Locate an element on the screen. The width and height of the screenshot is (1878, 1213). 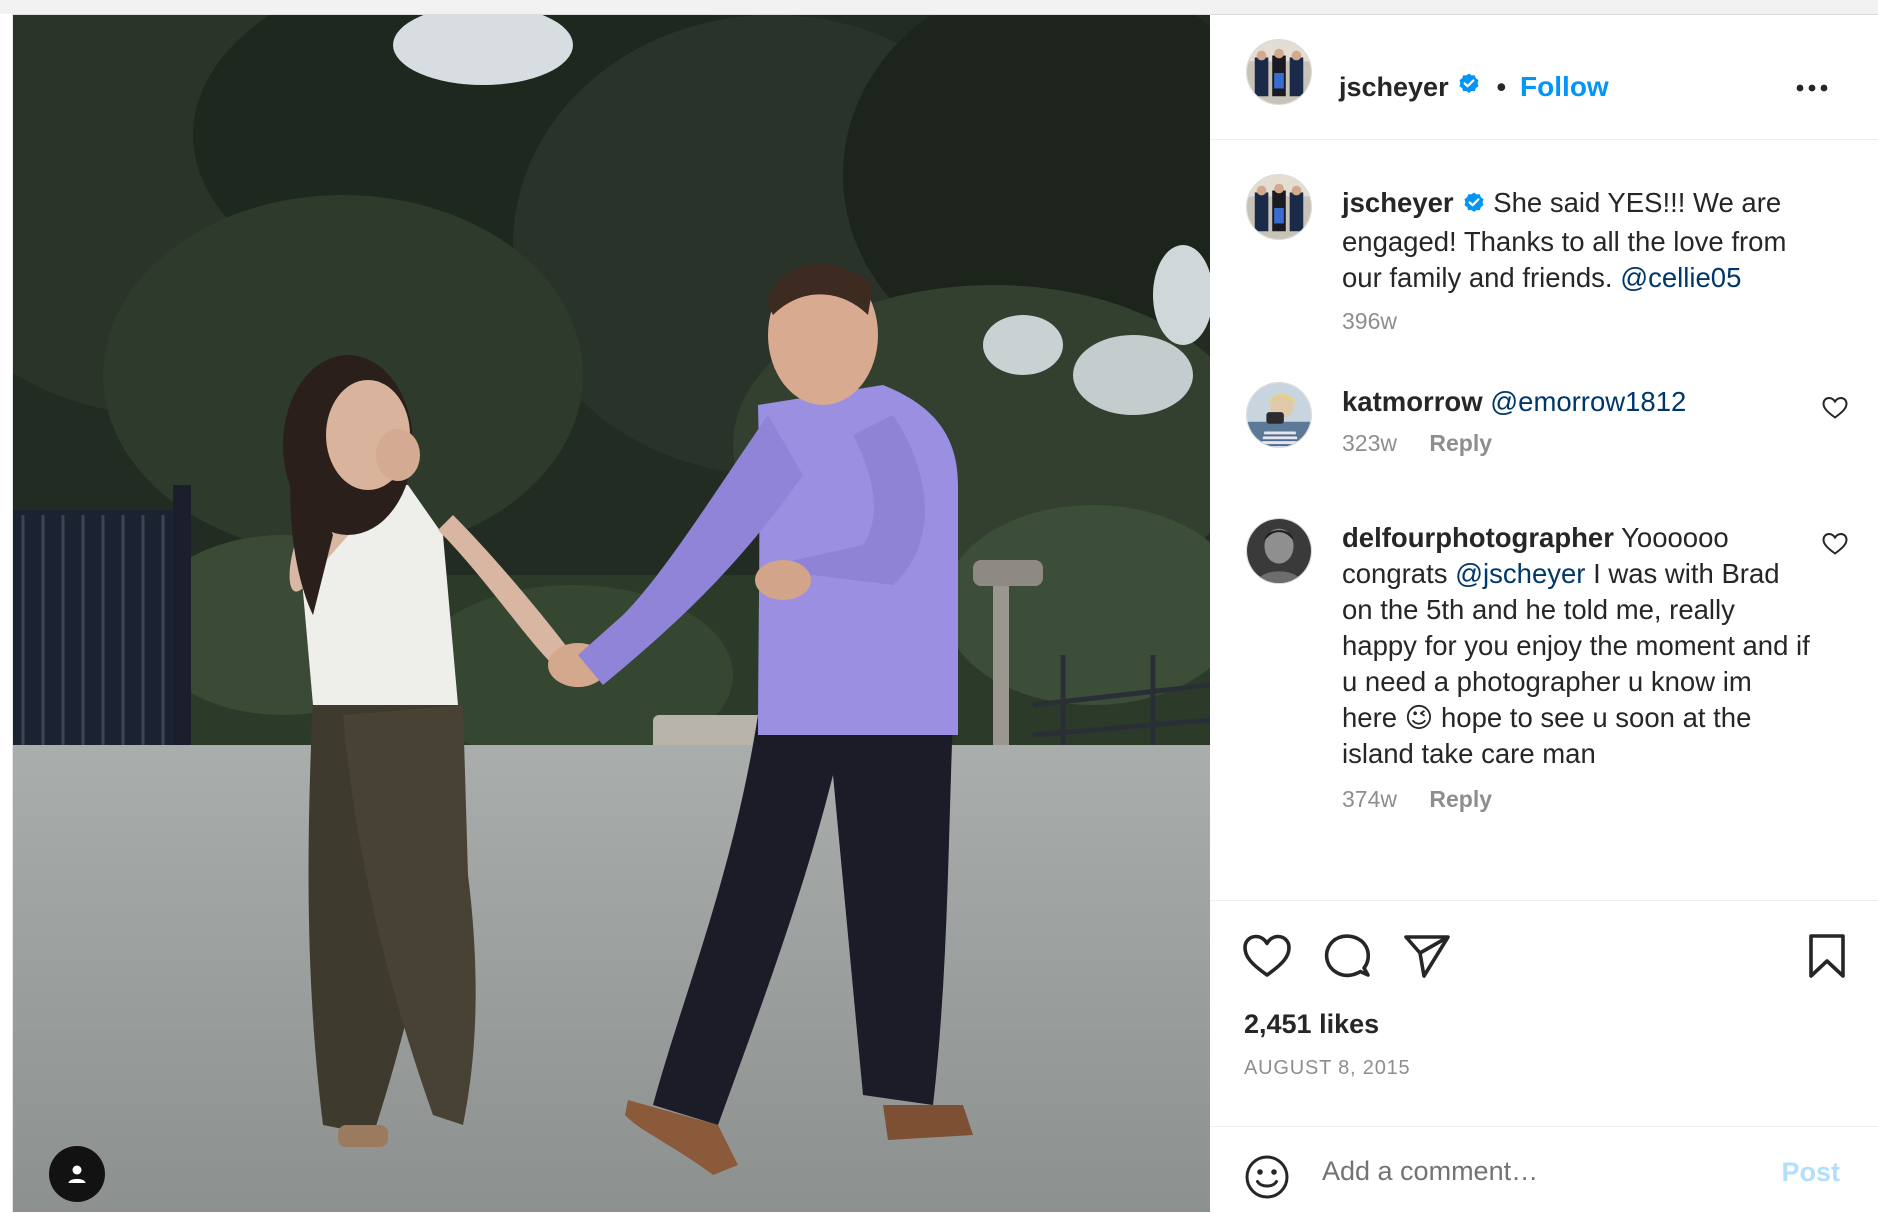
comment-row: katmorrow @emorrow1812 323w Reply is located at coordinates (1544, 426).